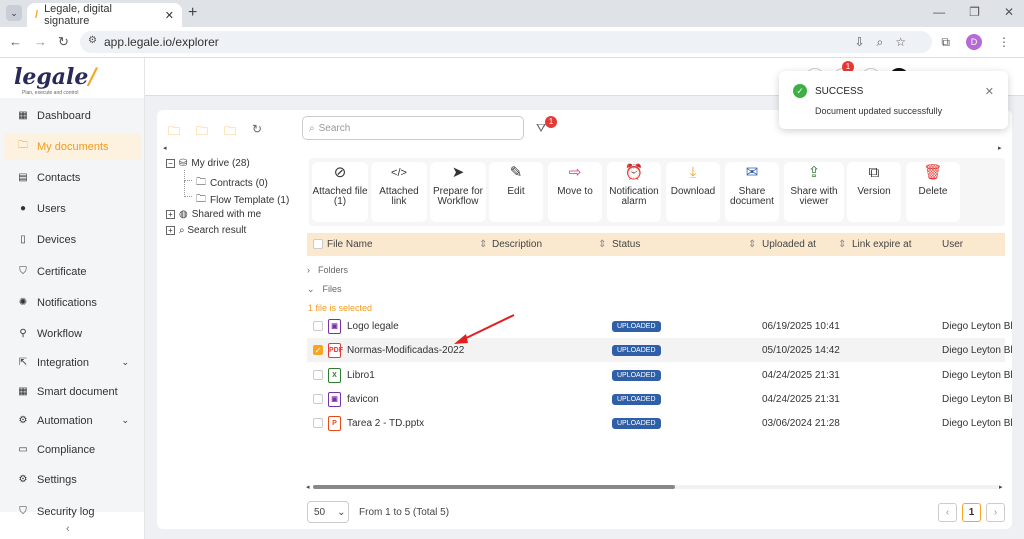  What do you see at coordinates (546, 126) in the screenshot?
I see `filter-icon: ⛛ 1` at bounding box center [546, 126].